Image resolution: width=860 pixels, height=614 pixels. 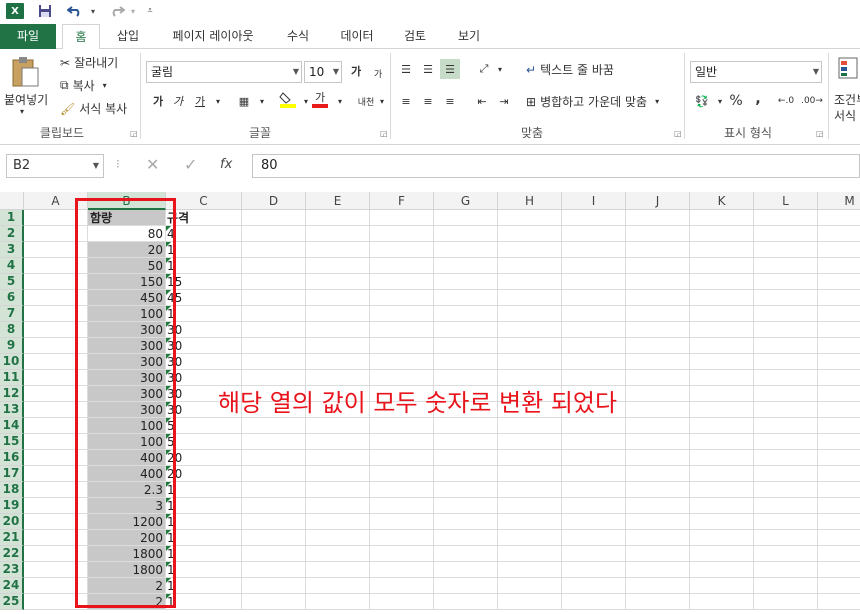 What do you see at coordinates (658, 586) in the screenshot?
I see `cell-j24` at bounding box center [658, 586].